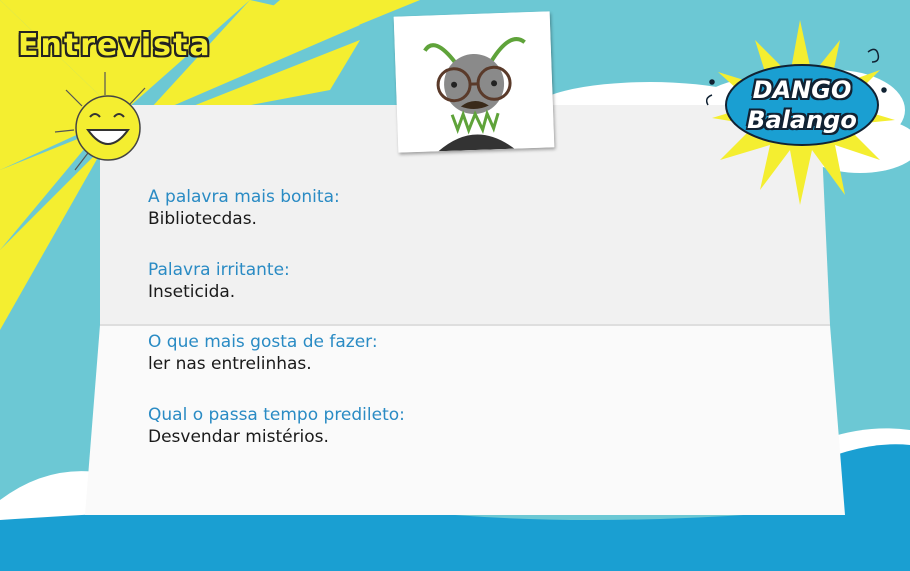 The width and height of the screenshot is (910, 571). Describe the element at coordinates (802, 90) in the screenshot. I see `logo-line1: DANGO` at that location.